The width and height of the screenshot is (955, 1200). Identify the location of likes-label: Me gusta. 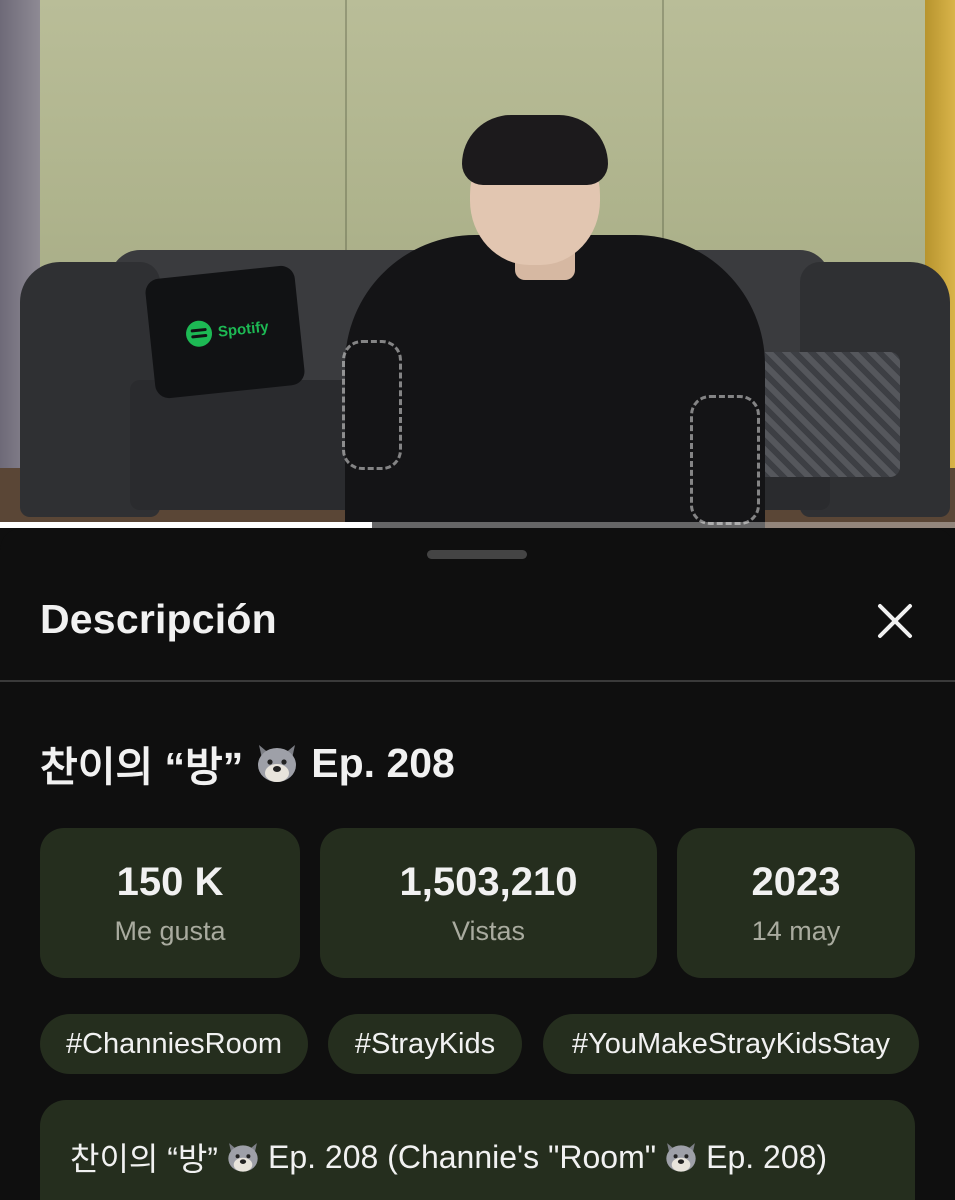
(170, 931).